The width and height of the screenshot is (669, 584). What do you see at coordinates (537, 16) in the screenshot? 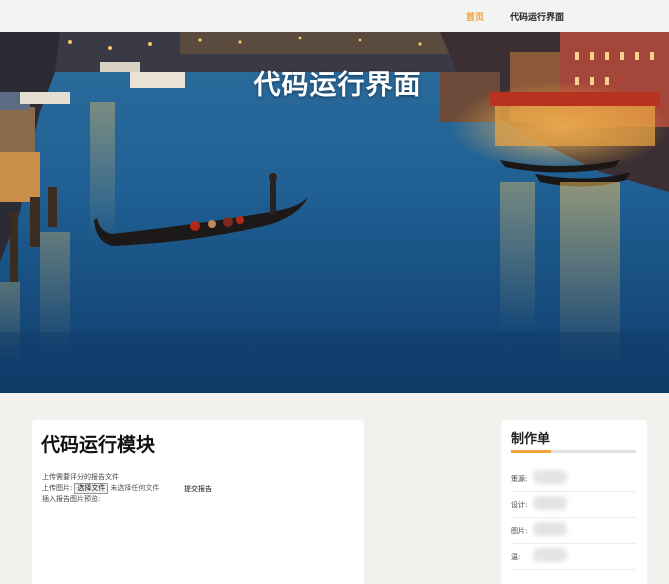
I see `nav-code-run-link: 代码运行界面` at bounding box center [537, 16].